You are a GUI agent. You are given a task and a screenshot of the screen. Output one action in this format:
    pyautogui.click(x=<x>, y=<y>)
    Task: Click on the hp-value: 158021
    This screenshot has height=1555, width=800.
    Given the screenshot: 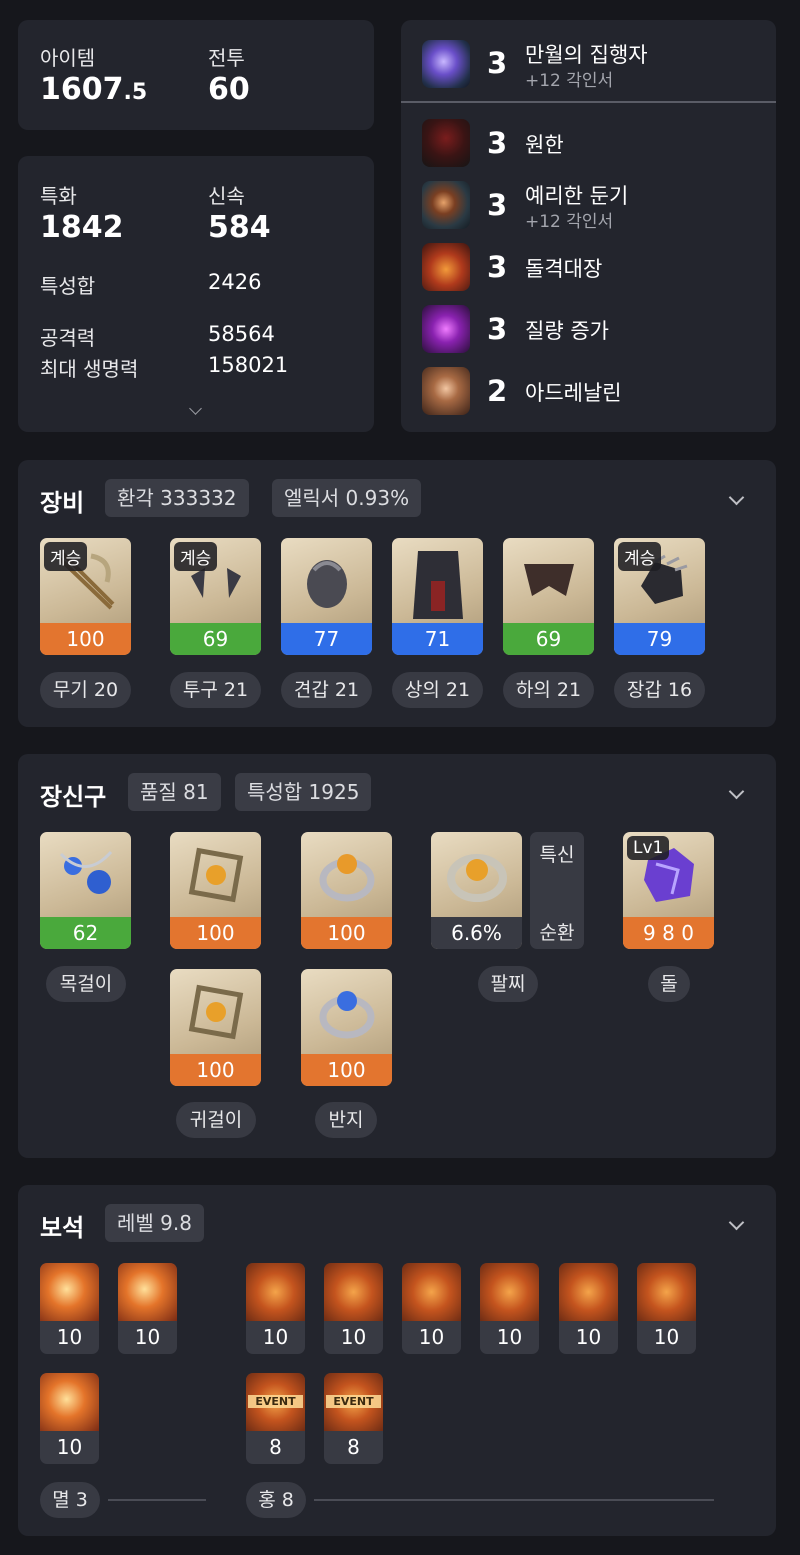 What is the action you would take?
    pyautogui.click(x=248, y=365)
    